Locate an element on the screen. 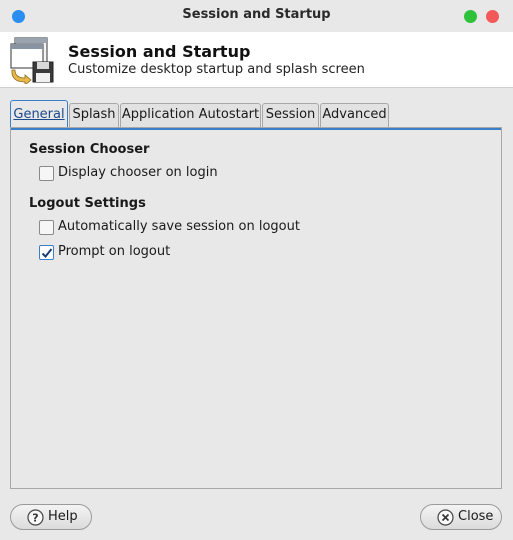  close-window-icon is located at coordinates (492, 16).